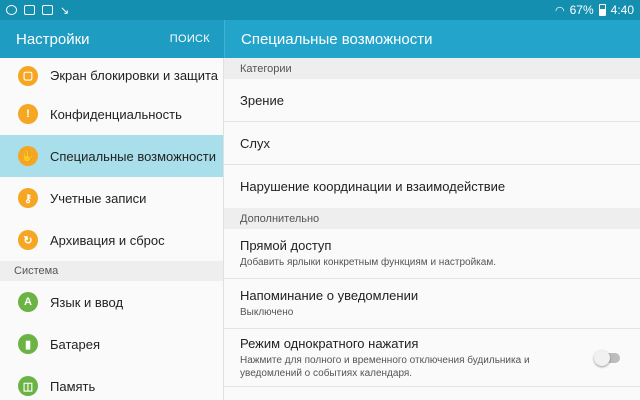 This screenshot has height=400, width=640. Describe the element at coordinates (262, 100) in the screenshot. I see `list-item-title: Зрение` at that location.